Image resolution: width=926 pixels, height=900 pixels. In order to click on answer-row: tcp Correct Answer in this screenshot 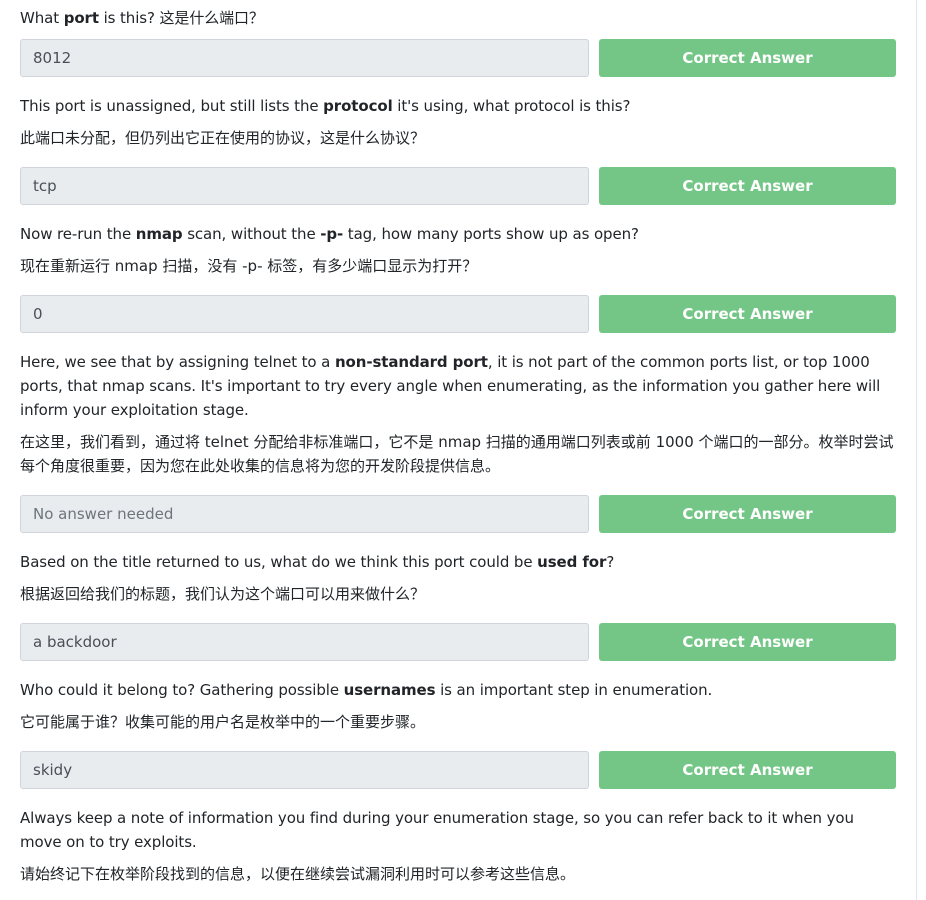, I will do `click(458, 186)`.